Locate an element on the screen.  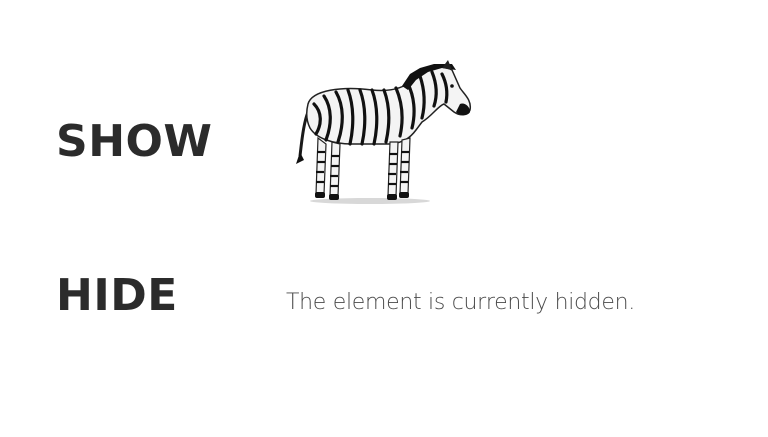
show-button: SHOW is located at coordinates (134, 142).